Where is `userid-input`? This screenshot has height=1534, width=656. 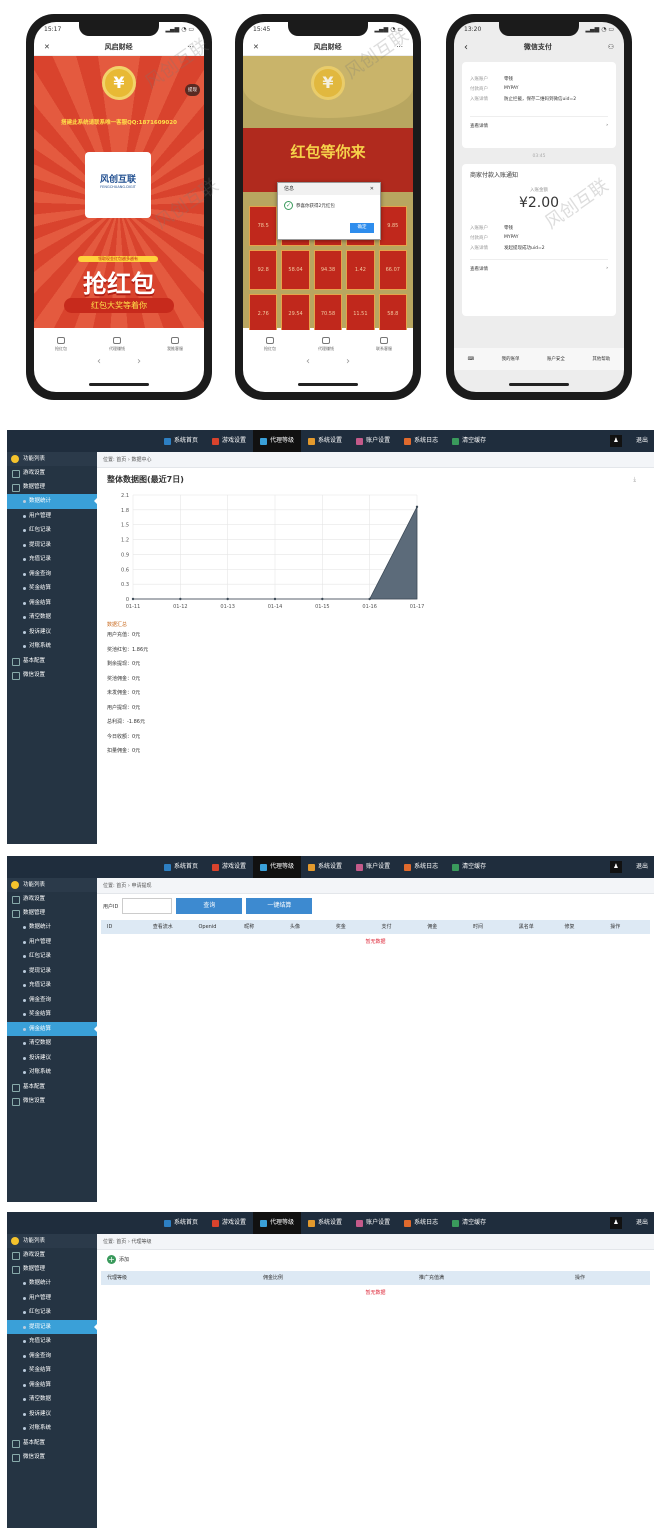 userid-input is located at coordinates (147, 906).